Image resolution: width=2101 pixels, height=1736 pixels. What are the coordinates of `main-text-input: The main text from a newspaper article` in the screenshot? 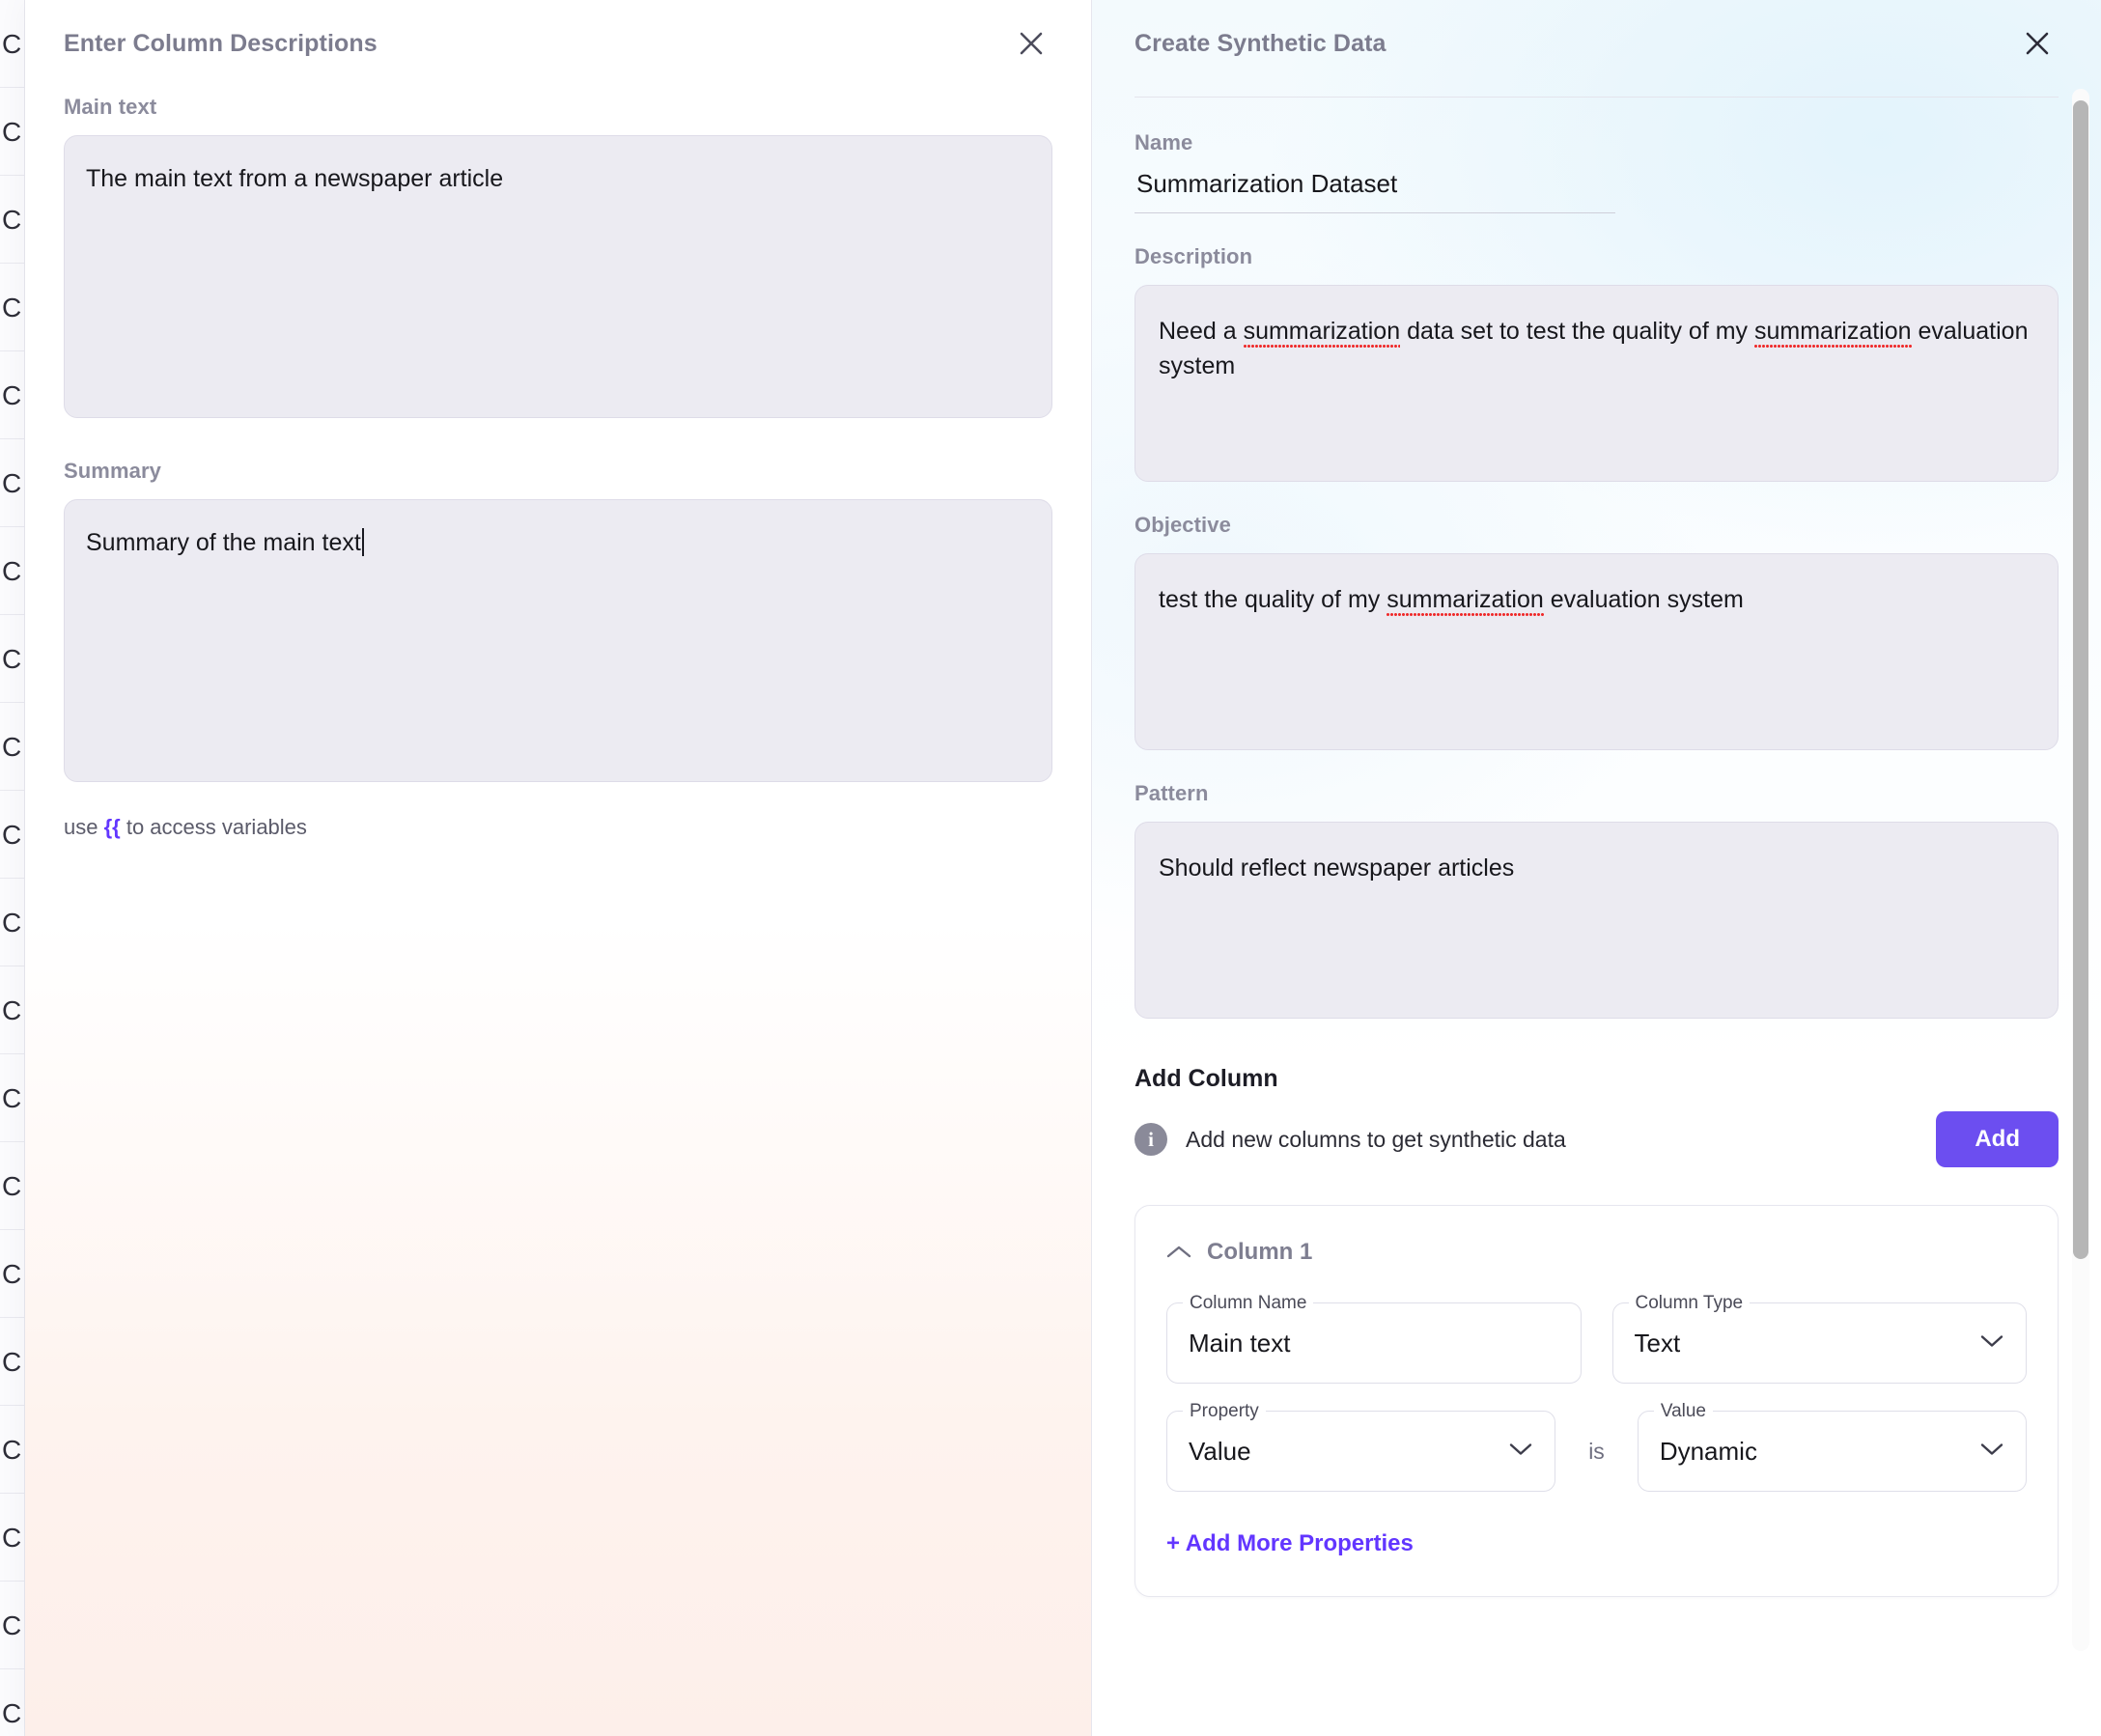 It's located at (558, 276).